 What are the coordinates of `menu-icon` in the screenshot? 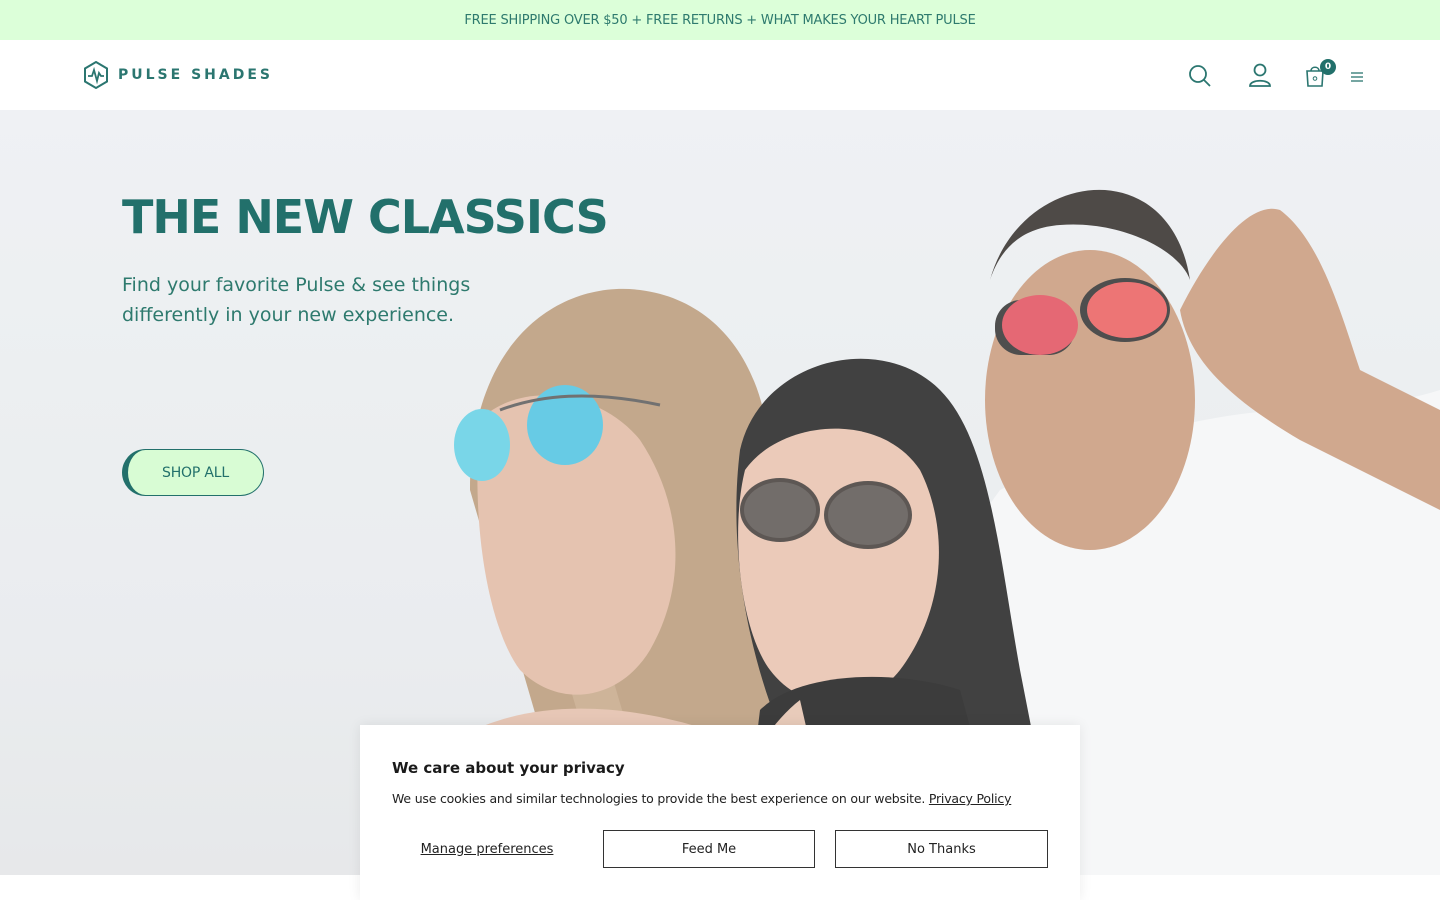 It's located at (1357, 77).